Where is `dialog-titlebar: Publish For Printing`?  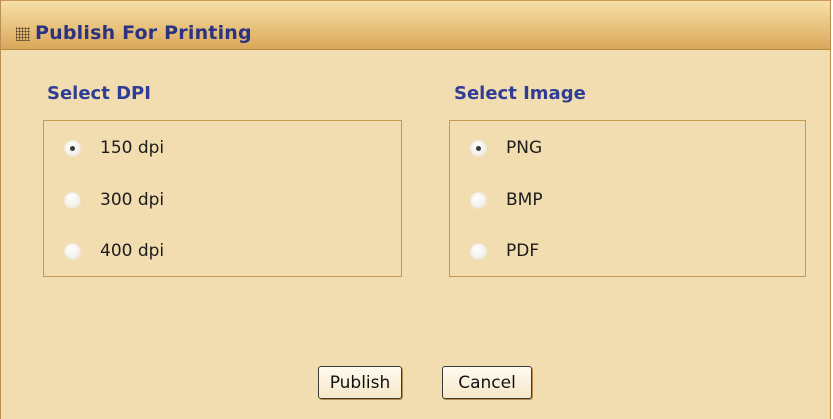
dialog-titlebar: Publish For Printing is located at coordinates (415, 25).